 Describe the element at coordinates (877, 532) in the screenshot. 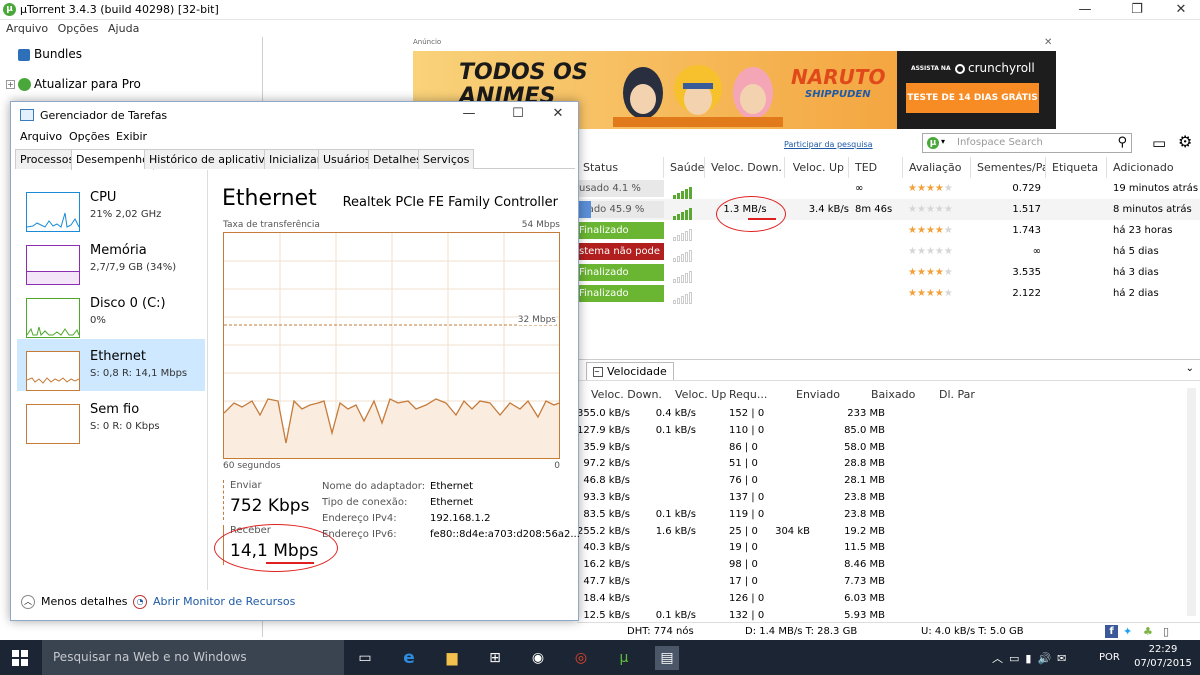

I see `peer-row: 255.2 kB/s 1.6 kB/s 25 | 0 304 kB 19.2 MB` at that location.